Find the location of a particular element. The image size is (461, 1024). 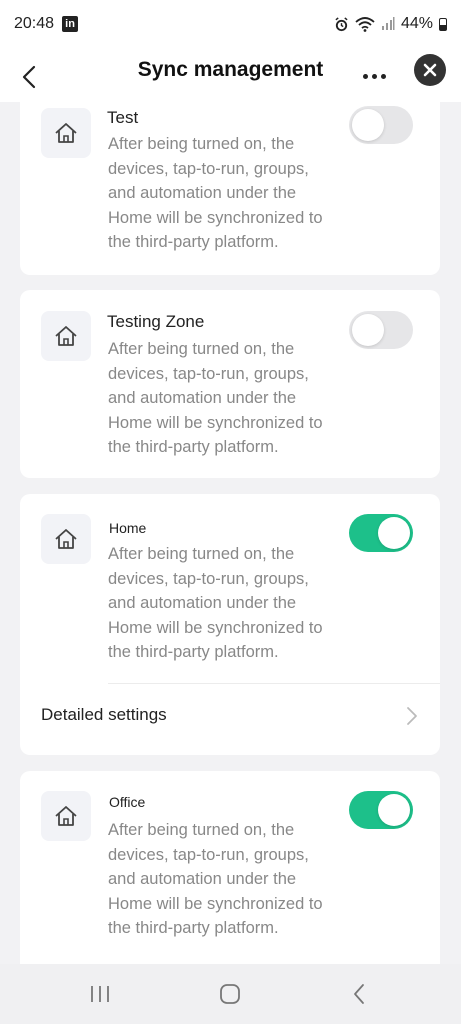

back-icon is located at coordinates (29, 77).